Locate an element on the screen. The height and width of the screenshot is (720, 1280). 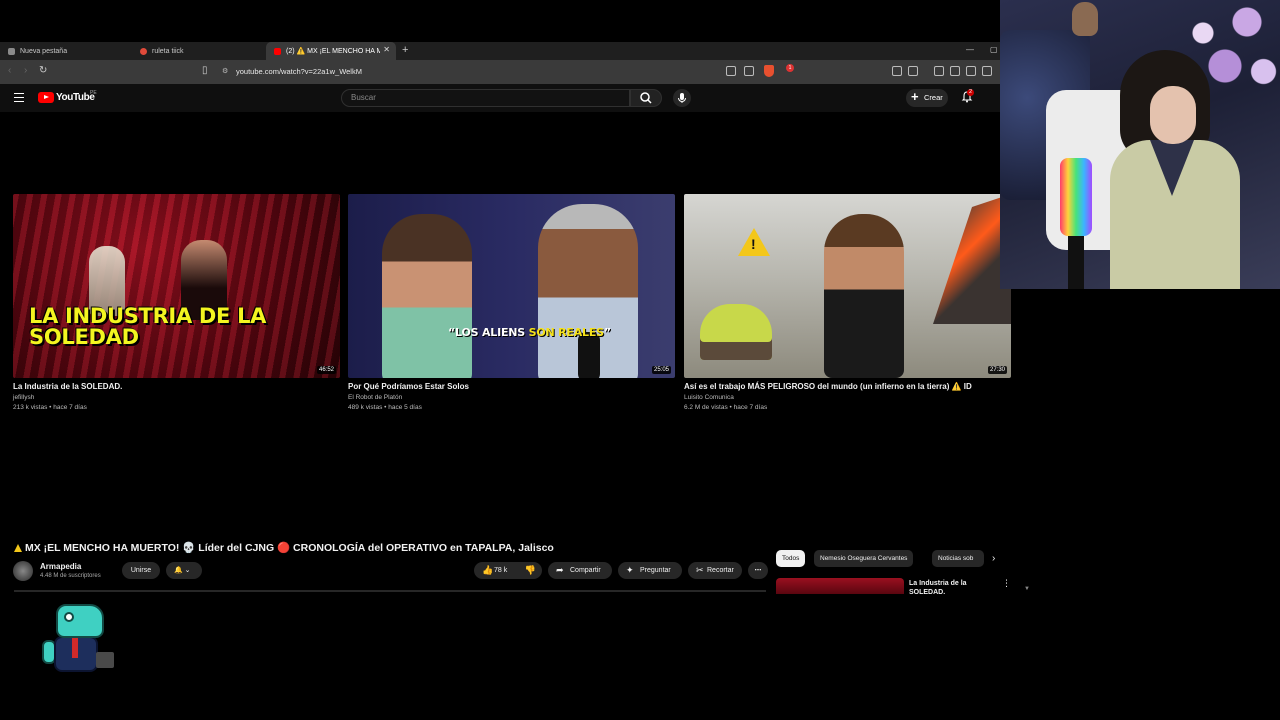
share-page-icon is located at coordinates (749, 71).